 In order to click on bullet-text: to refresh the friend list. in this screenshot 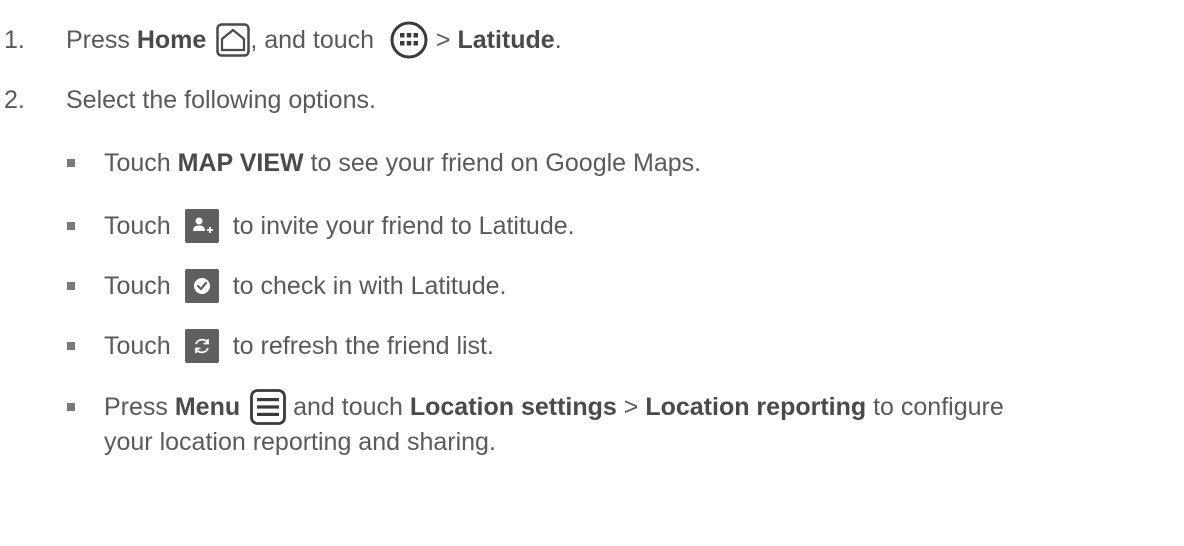, I will do `click(363, 346)`.